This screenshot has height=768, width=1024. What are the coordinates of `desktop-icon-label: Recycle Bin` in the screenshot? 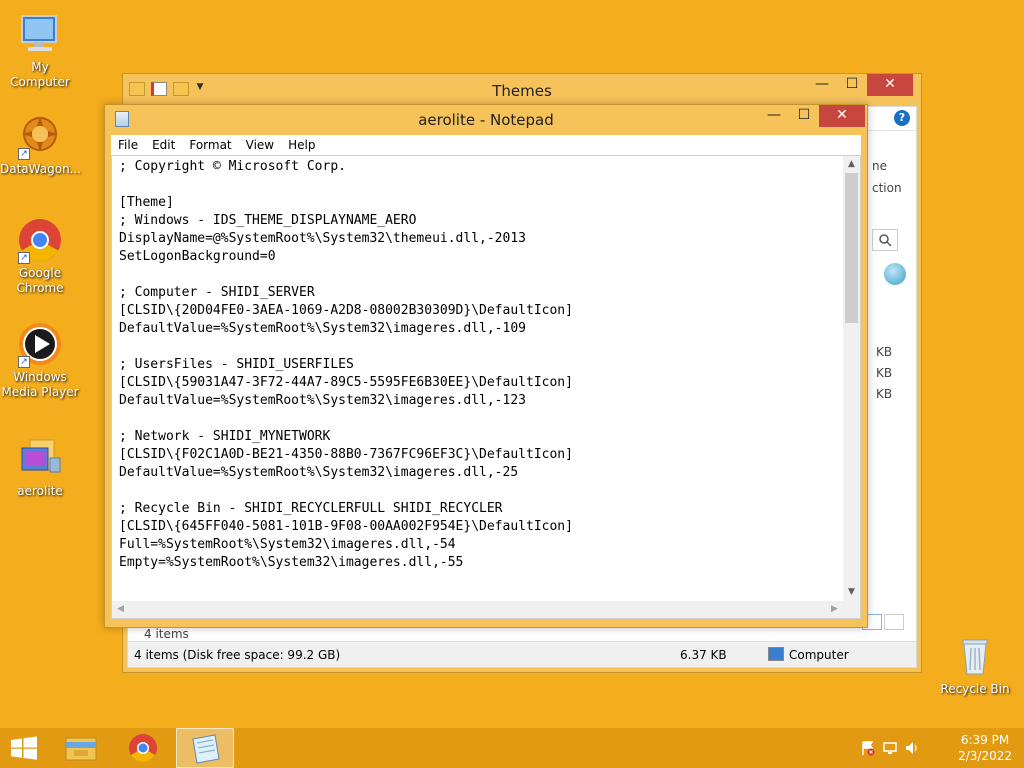 It's located at (975, 689).